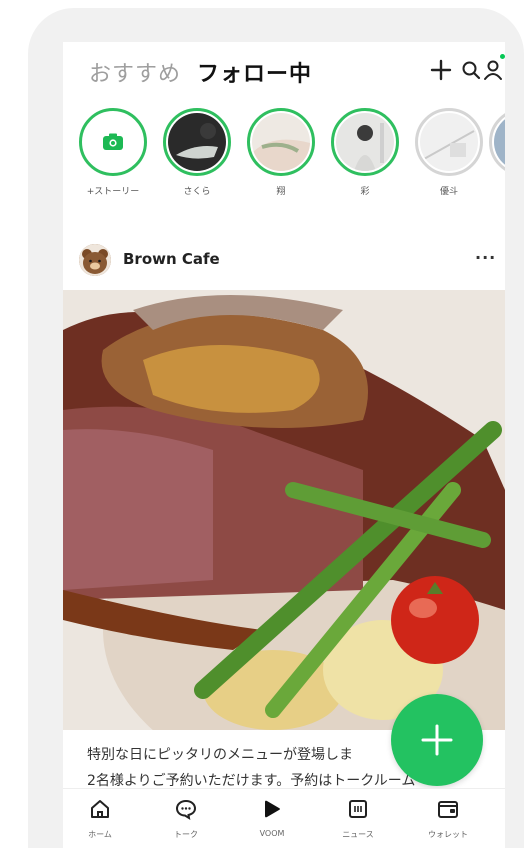 Image resolution: width=528 pixels, height=848 pixels. I want to click on bottom-nav: ホーム トーク VOOM ニュース ウォレット, so click(284, 818).